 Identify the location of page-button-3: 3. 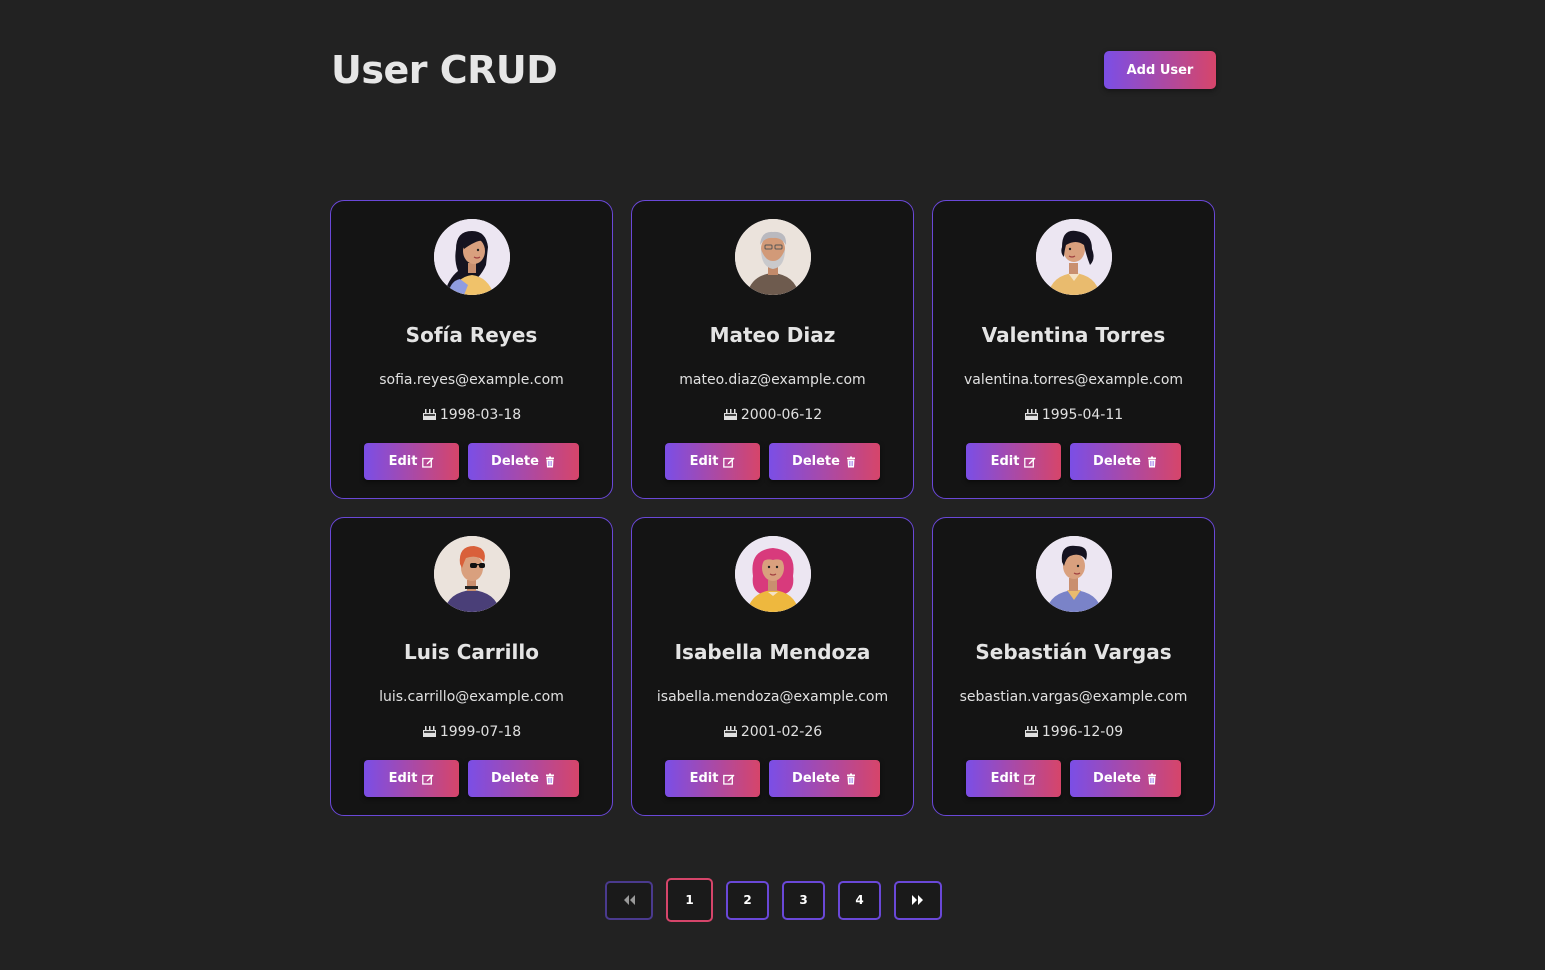
(803, 900).